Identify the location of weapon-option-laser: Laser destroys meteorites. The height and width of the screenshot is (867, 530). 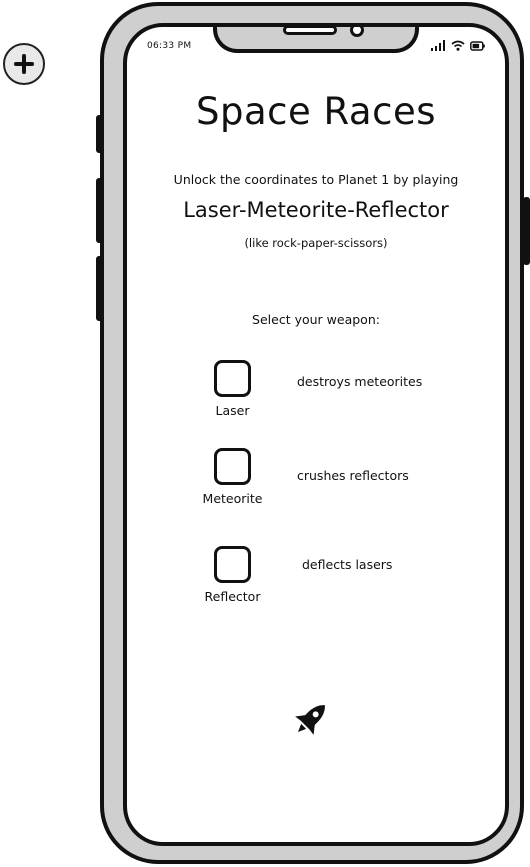
(316, 395).